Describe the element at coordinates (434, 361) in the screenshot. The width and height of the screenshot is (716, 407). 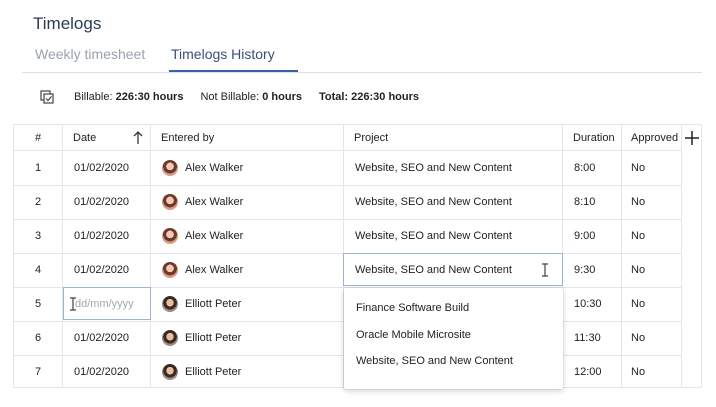
I see `dropdown-option-website-seo: Website, SEO and New Content` at that location.